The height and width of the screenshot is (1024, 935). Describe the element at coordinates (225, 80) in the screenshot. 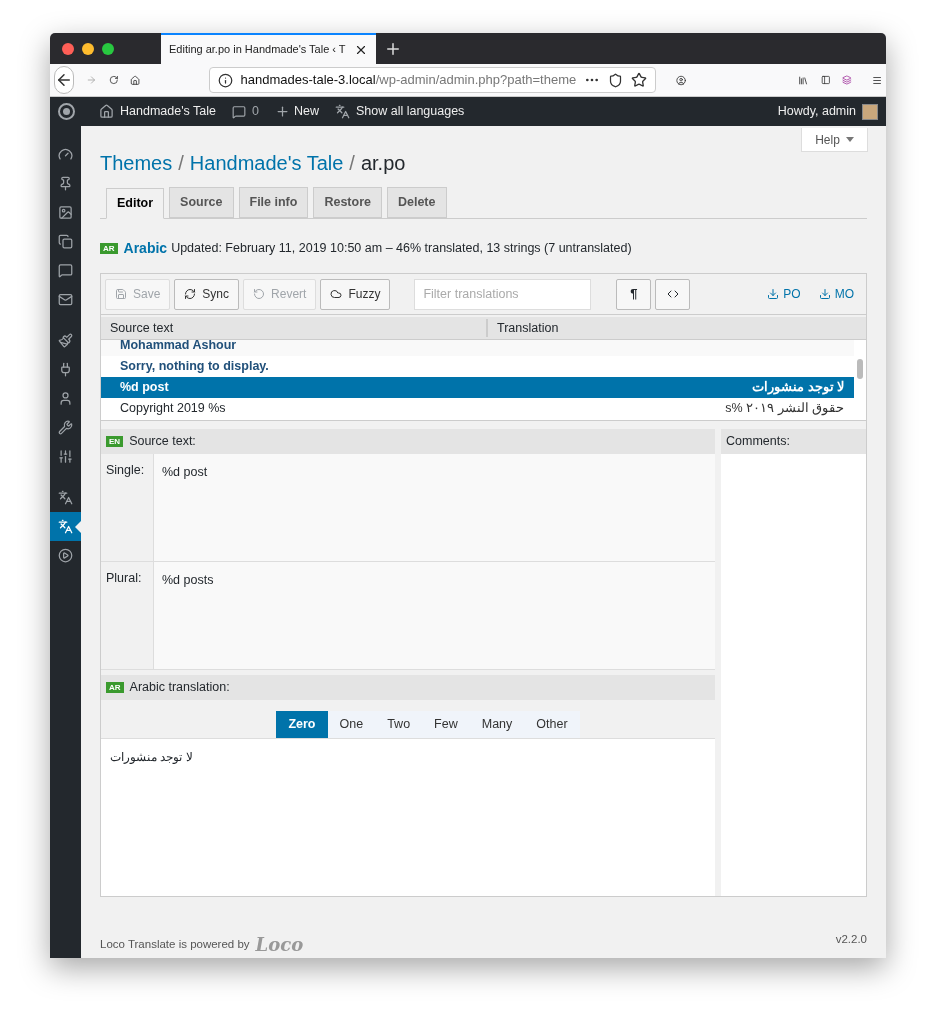

I see `info-icon` at that location.